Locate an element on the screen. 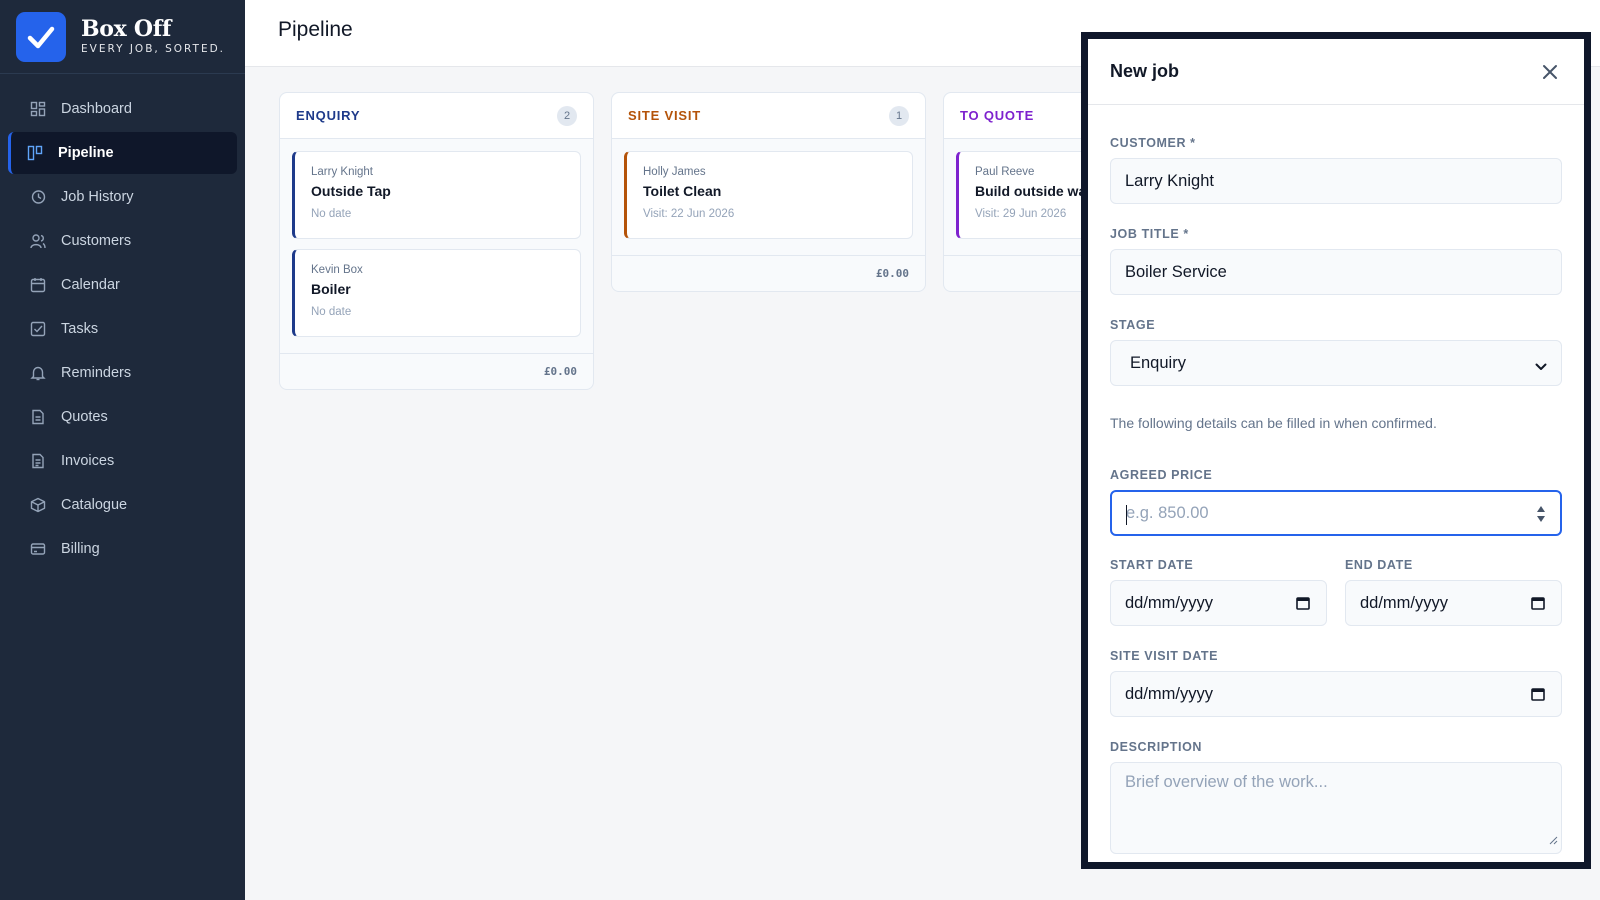  sidebar-item-reminders: Reminders is located at coordinates (122, 373).